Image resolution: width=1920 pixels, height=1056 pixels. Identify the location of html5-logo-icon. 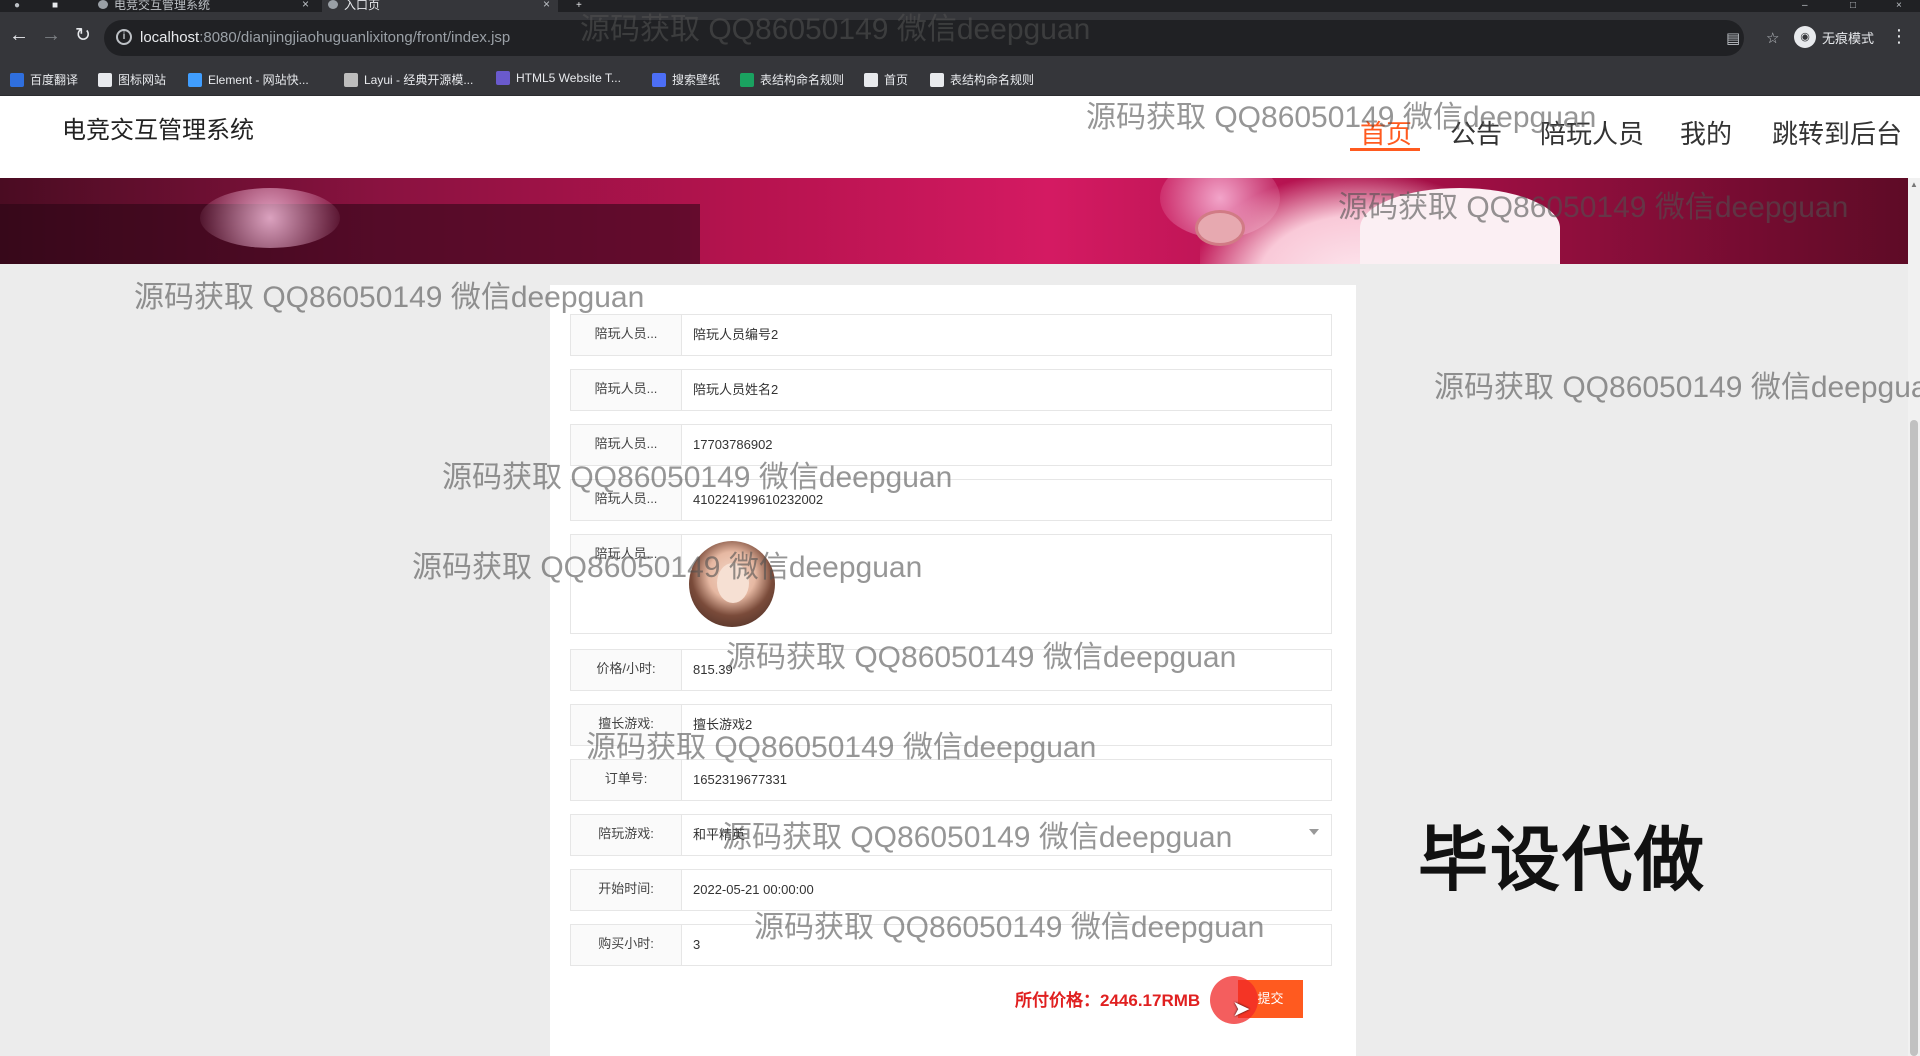
(503, 78).